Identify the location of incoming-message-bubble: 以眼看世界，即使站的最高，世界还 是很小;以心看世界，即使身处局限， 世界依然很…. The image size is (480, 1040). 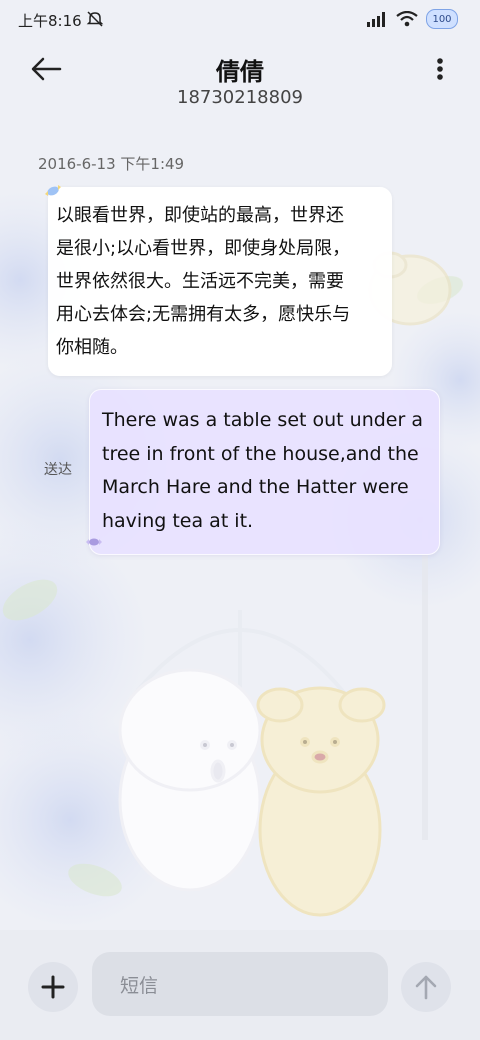
(220, 281).